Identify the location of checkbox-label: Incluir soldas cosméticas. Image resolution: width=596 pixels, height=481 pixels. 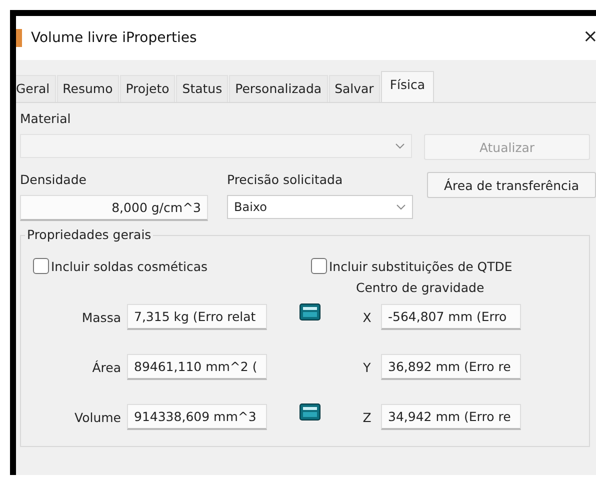
(129, 266).